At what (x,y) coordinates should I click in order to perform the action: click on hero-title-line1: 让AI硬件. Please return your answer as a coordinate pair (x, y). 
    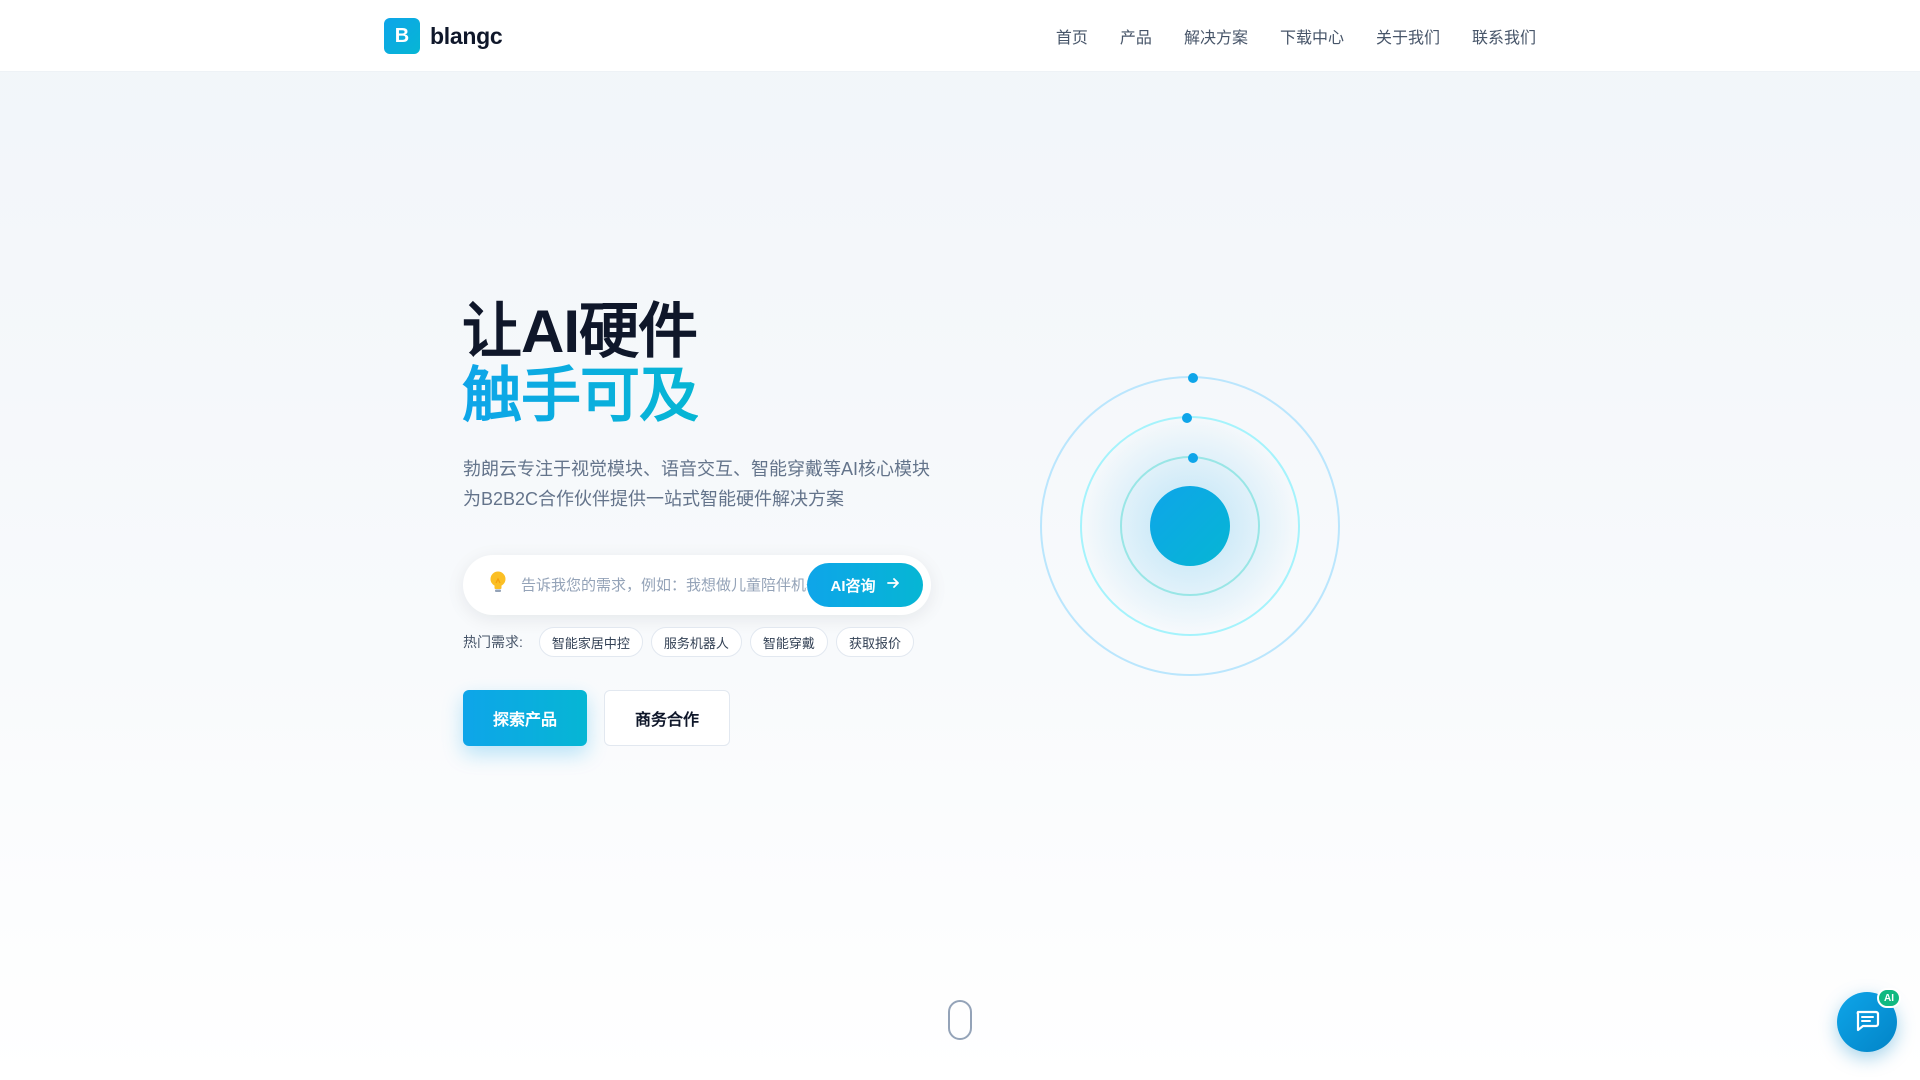
    Looking at the image, I should click on (580, 331).